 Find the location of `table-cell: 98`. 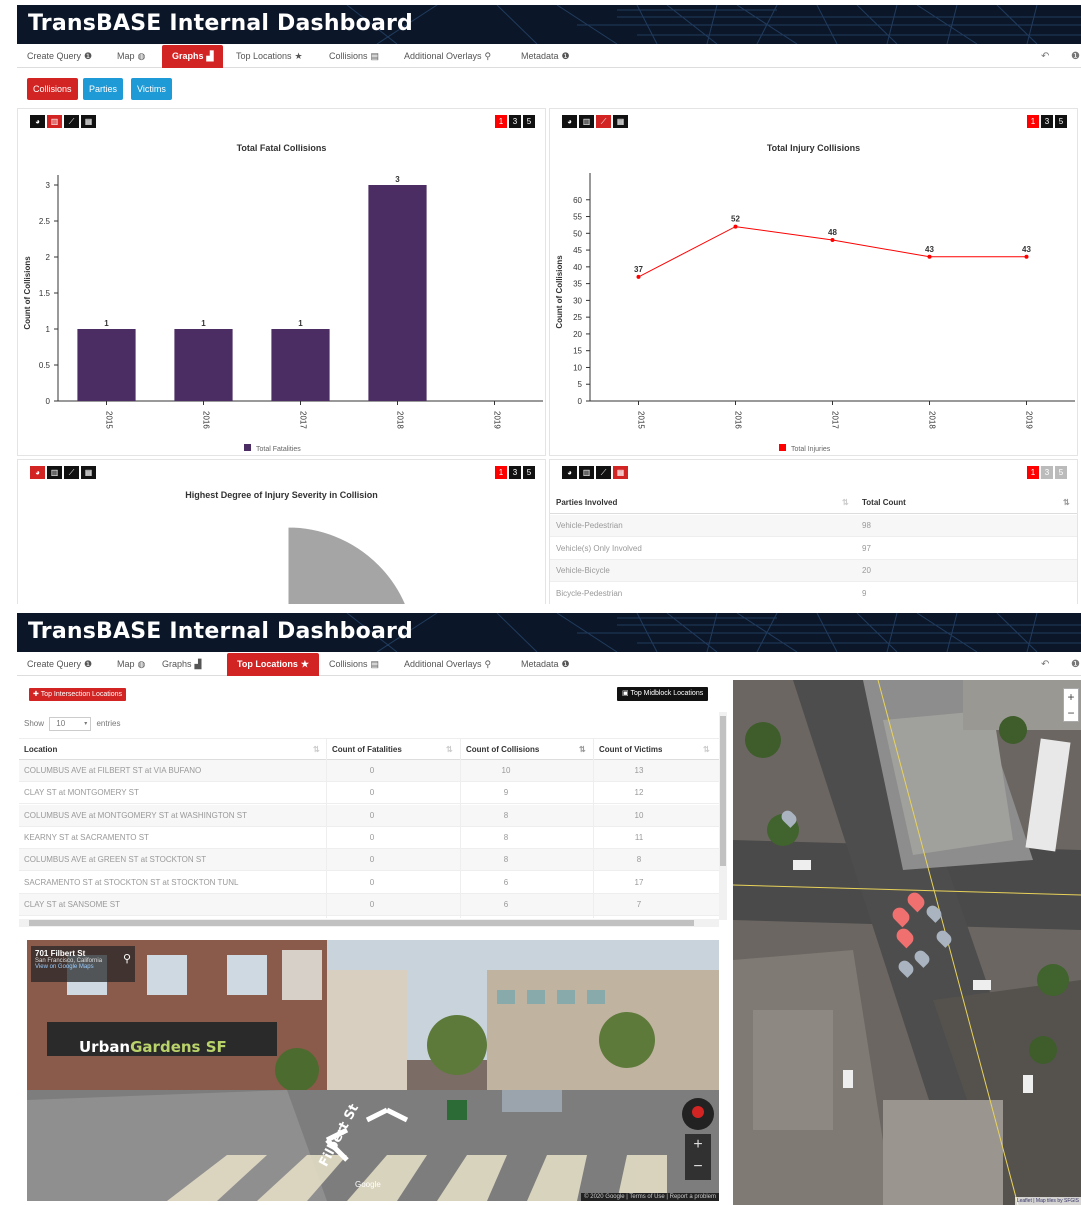

table-cell: 98 is located at coordinates (866, 525).